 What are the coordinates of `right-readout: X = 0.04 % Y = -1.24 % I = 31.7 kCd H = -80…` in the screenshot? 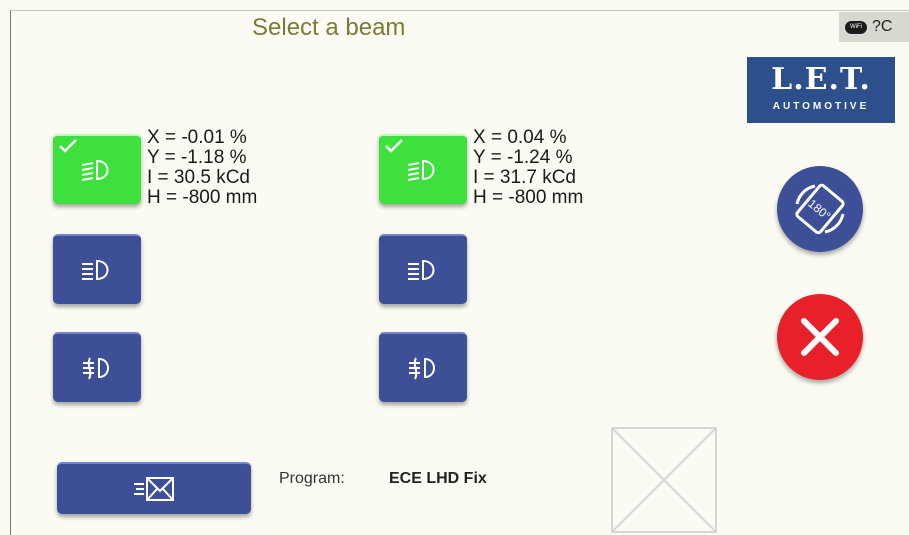 It's located at (528, 168).